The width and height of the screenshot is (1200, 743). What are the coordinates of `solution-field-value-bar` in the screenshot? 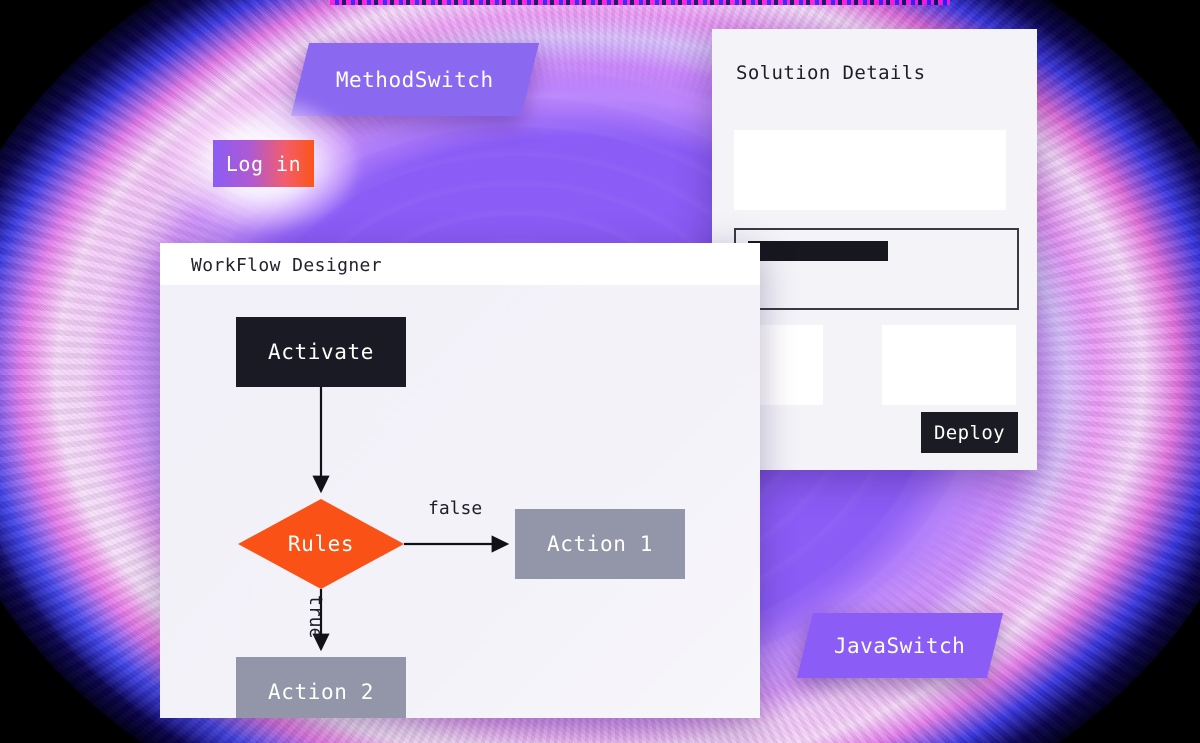 It's located at (818, 251).